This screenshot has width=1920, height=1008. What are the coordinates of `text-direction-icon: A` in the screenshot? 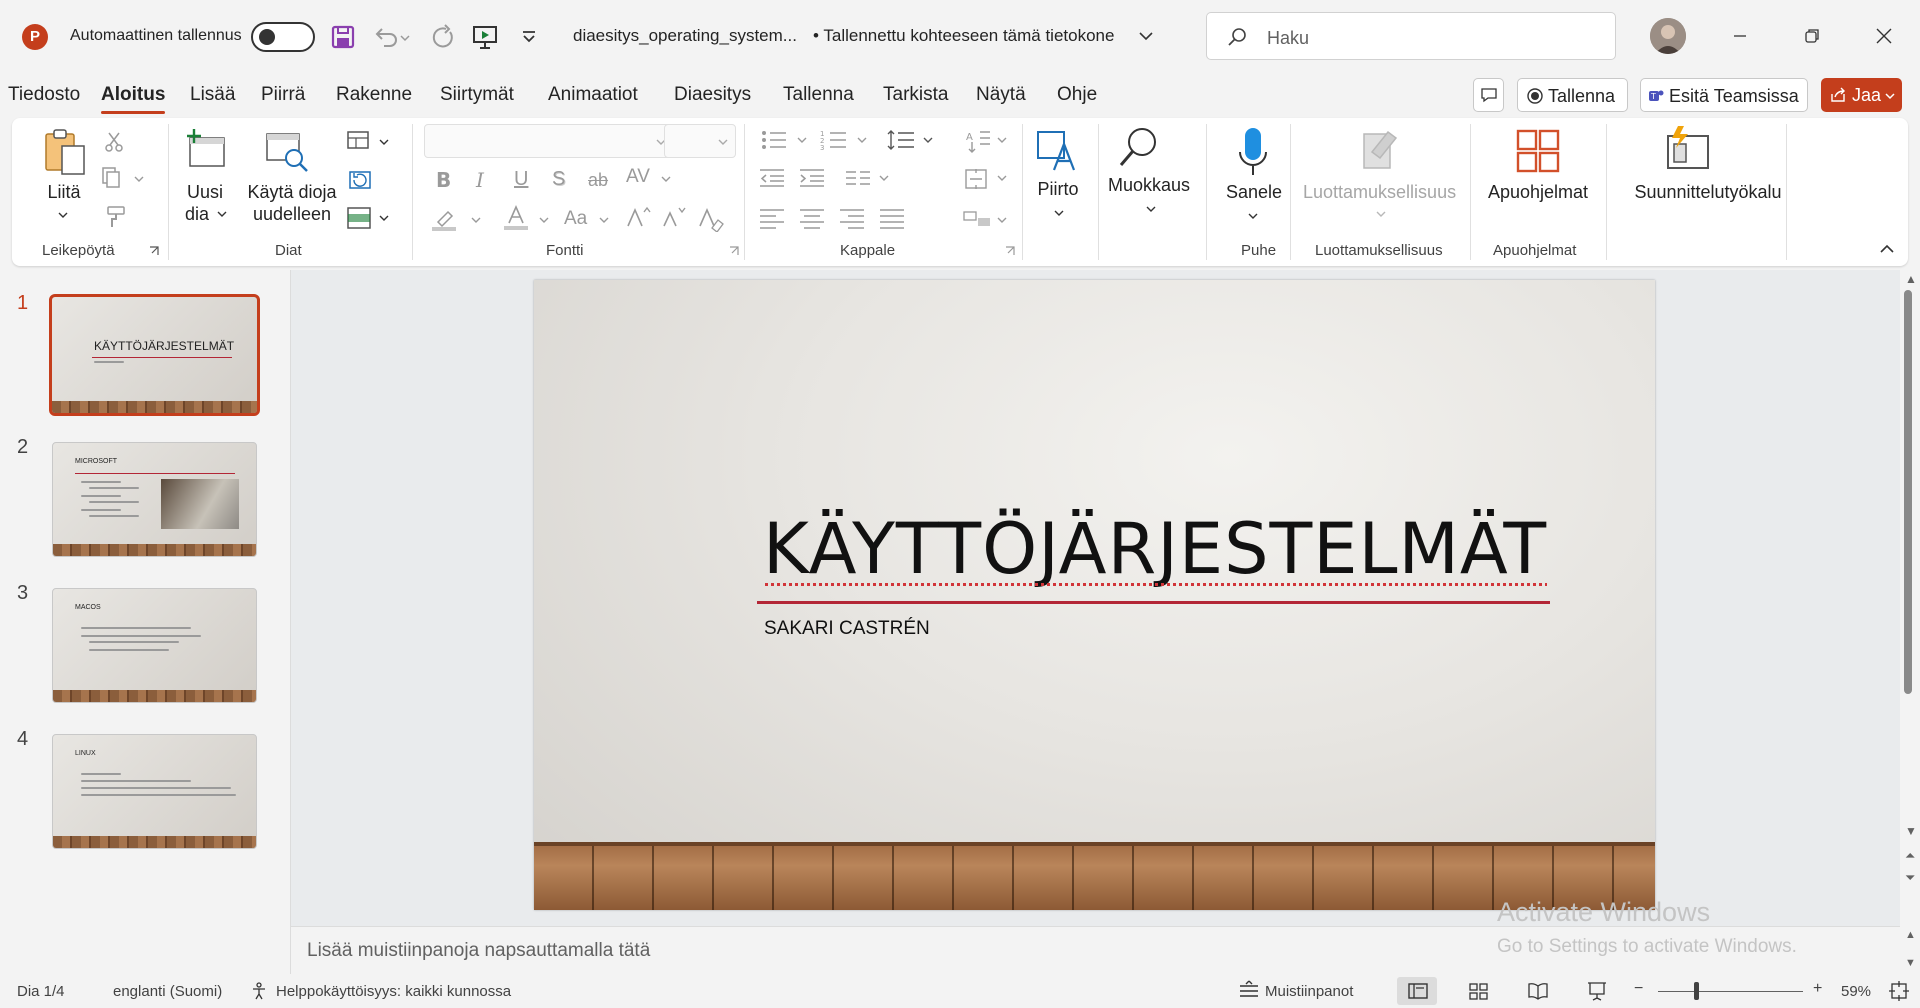 It's located at (978, 141).